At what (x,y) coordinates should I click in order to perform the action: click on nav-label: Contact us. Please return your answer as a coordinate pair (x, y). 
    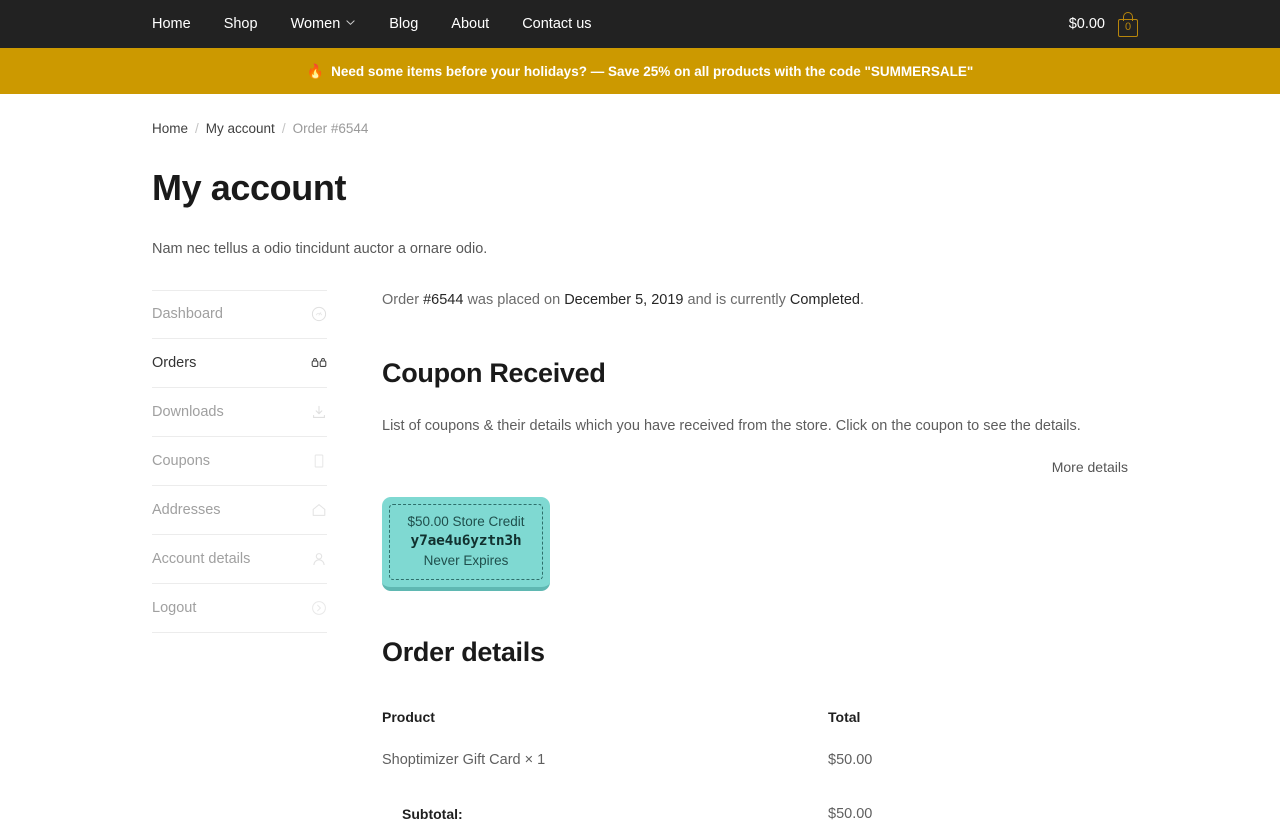
    Looking at the image, I should click on (557, 23).